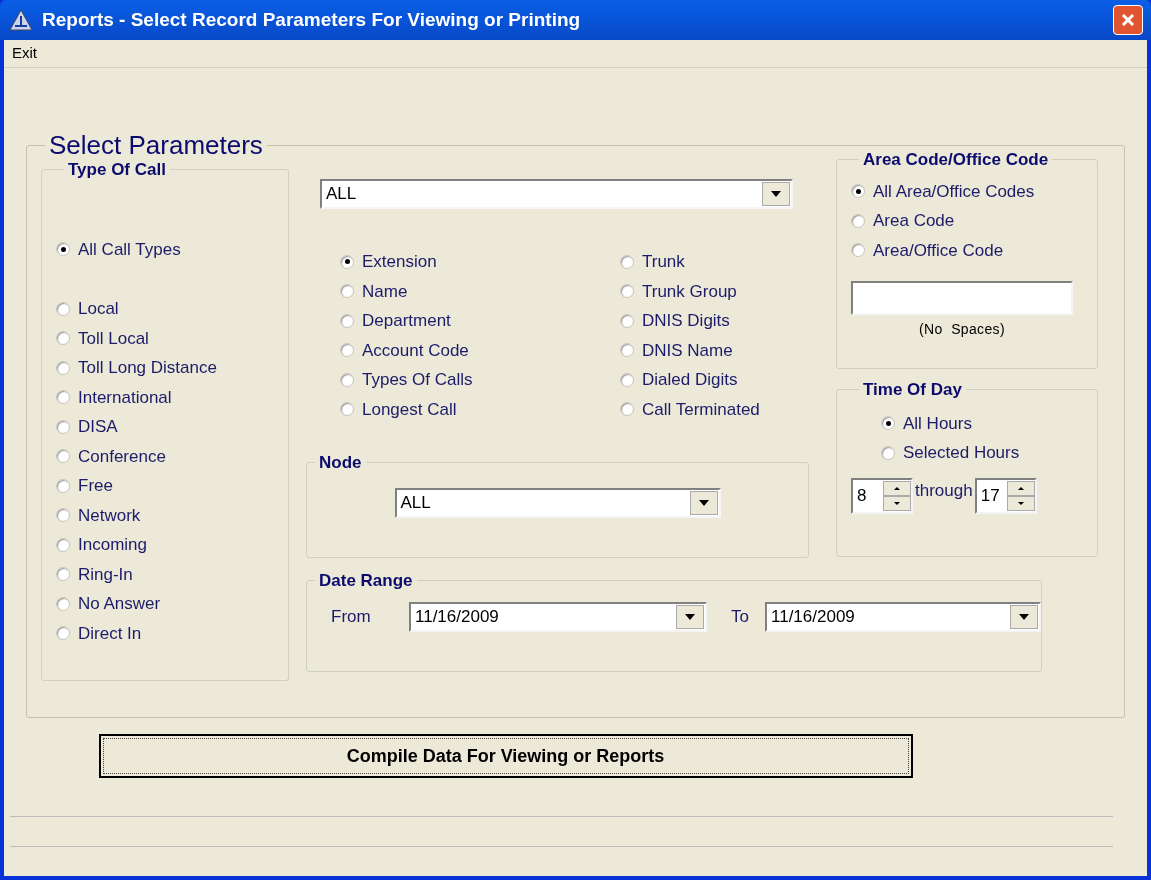 The height and width of the screenshot is (880, 1151). I want to click on radio-label: All Area/Office Codes, so click(954, 191).